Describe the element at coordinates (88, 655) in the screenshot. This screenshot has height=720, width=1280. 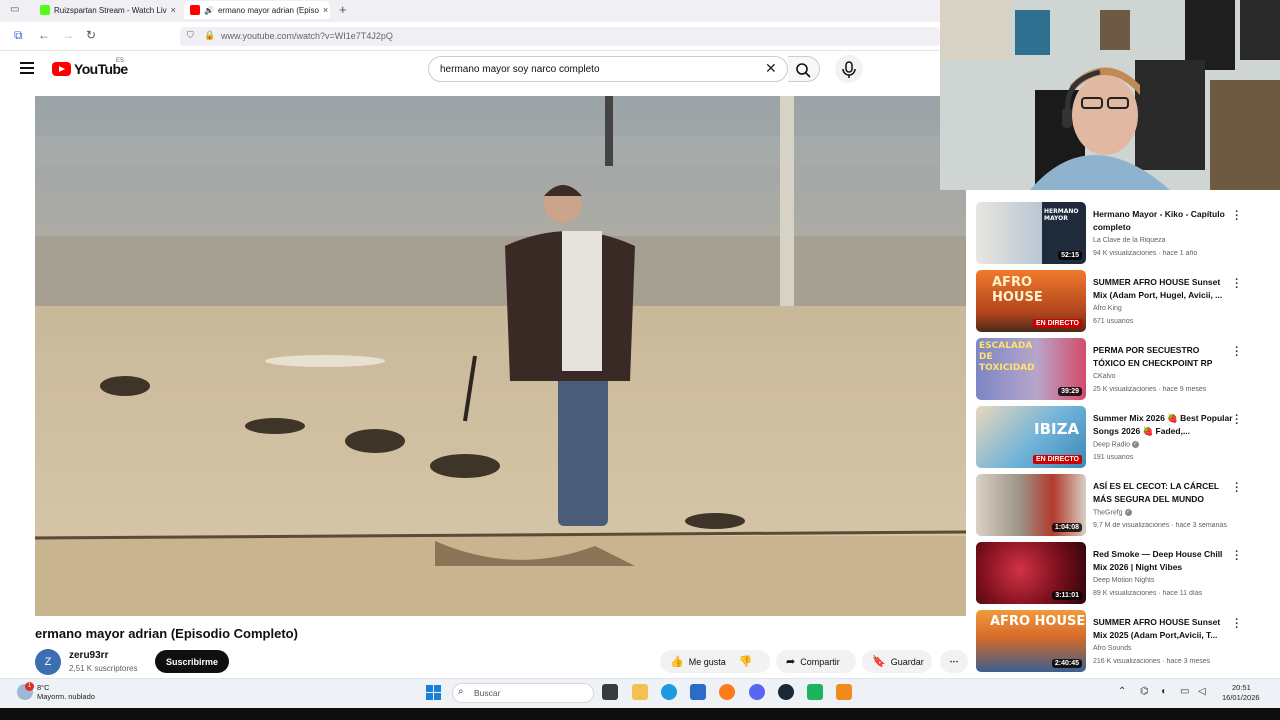
I see `channel-name: zeru93rr` at that location.